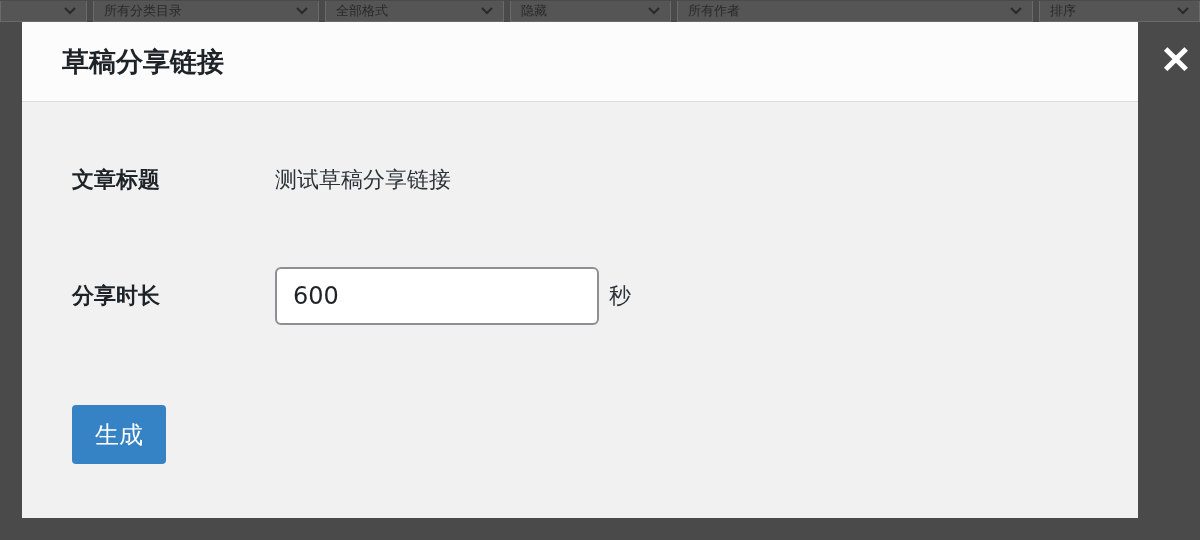 The height and width of the screenshot is (540, 1200). What do you see at coordinates (43, 11) in the screenshot?
I see `filter-dropdown` at bounding box center [43, 11].